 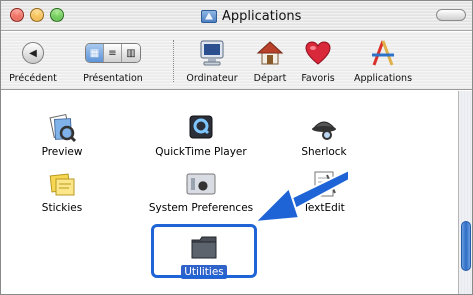 What do you see at coordinates (131, 53) in the screenshot?
I see `column-view-icon: ▥` at bounding box center [131, 53].